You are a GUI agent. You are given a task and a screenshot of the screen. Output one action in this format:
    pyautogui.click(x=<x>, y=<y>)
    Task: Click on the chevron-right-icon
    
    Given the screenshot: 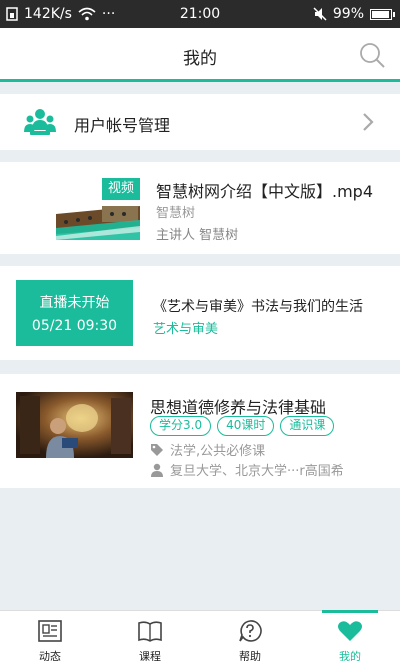 What is the action you would take?
    pyautogui.click(x=368, y=122)
    